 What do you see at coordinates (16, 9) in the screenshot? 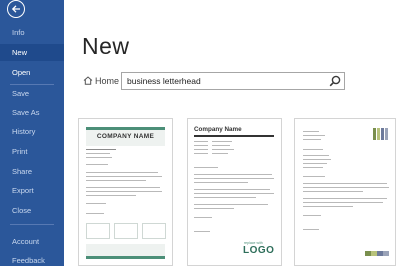
I see `back-arrow-icon` at bounding box center [16, 9].